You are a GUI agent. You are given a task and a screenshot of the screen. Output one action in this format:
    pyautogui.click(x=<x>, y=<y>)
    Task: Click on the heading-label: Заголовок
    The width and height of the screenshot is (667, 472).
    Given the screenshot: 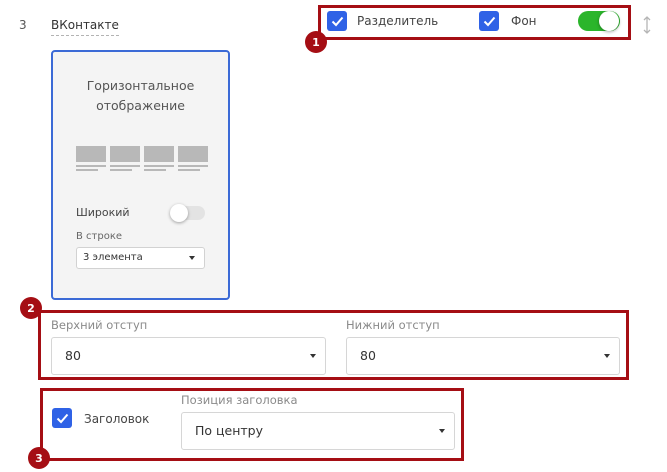 What is the action you would take?
    pyautogui.click(x=117, y=419)
    